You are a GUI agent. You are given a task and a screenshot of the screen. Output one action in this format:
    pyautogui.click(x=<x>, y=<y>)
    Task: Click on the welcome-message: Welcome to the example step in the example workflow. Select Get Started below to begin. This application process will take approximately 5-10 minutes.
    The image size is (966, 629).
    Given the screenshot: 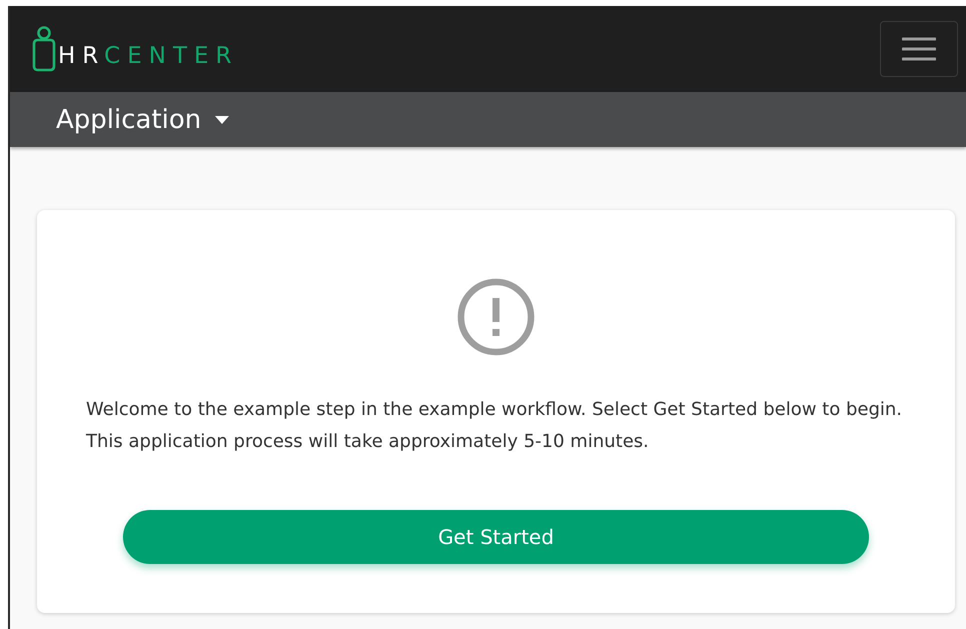 What is the action you would take?
    pyautogui.click(x=495, y=426)
    